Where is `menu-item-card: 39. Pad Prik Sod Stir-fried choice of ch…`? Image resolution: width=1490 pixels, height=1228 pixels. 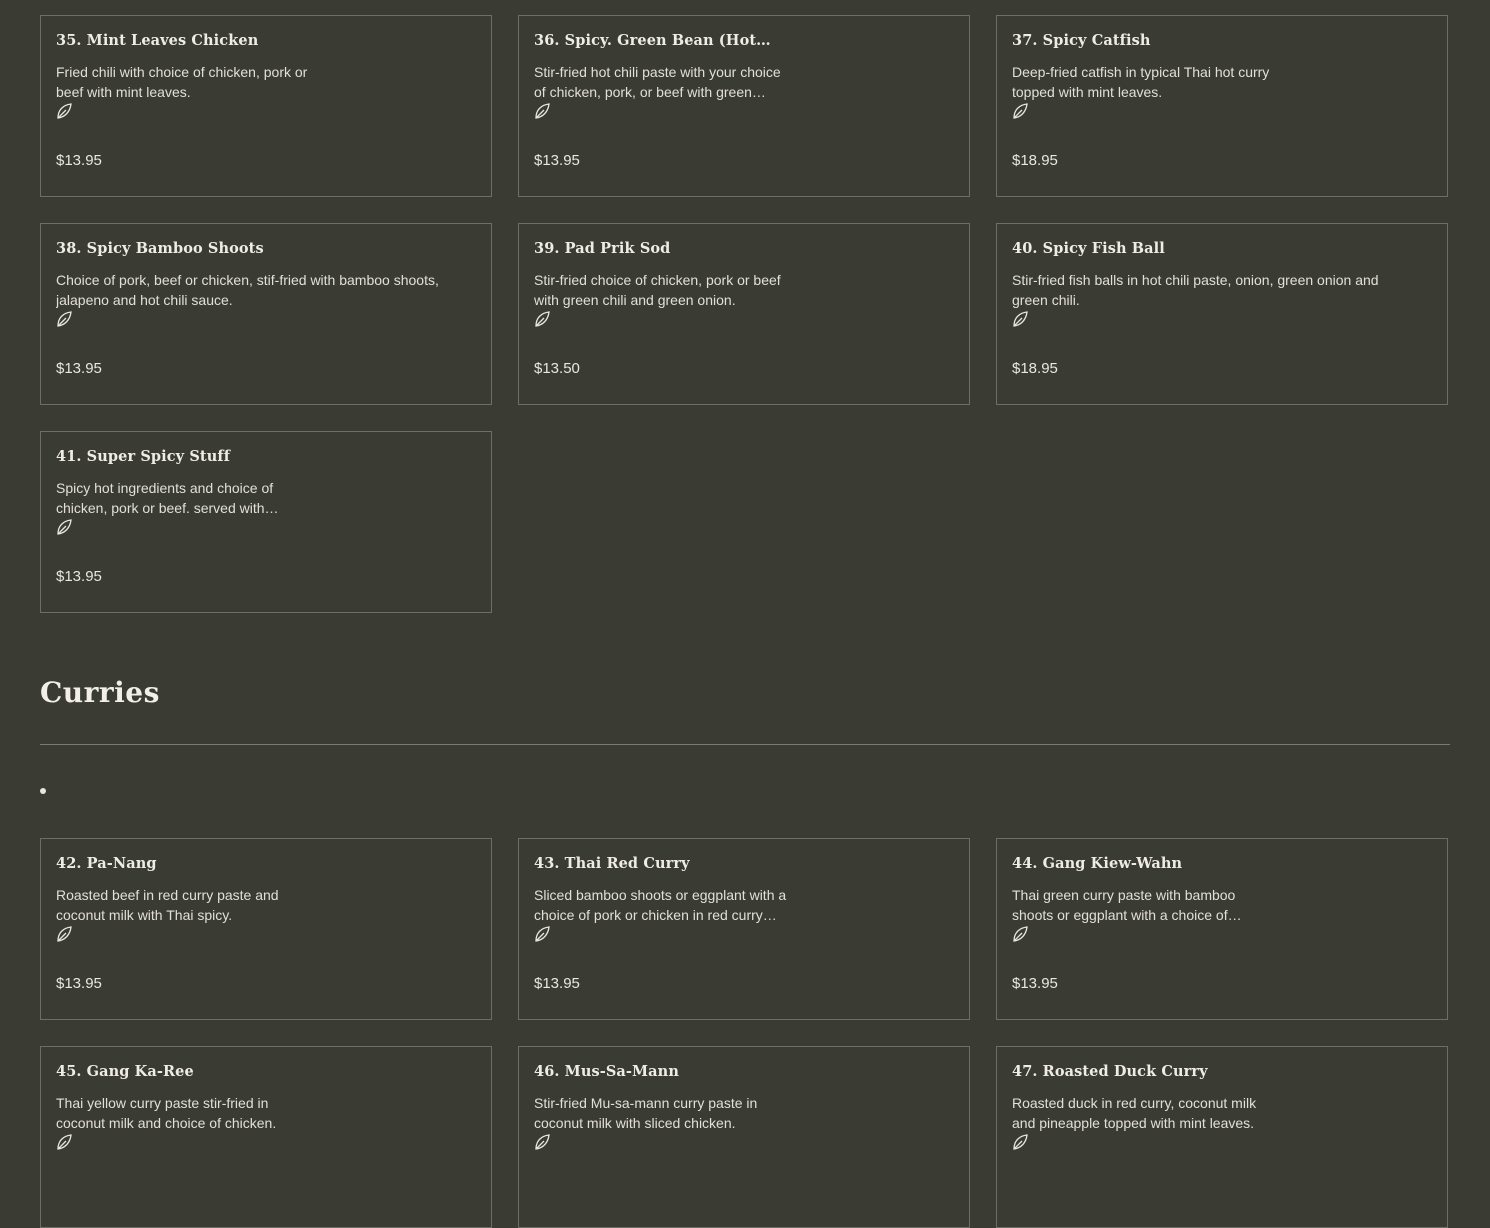
menu-item-card: 39. Pad Prik Sod Stir-fried choice of ch… is located at coordinates (744, 314).